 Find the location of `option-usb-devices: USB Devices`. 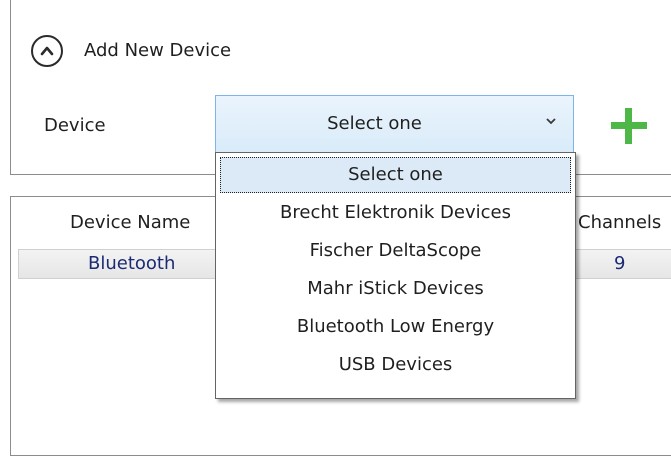

option-usb-devices: USB Devices is located at coordinates (395, 365).